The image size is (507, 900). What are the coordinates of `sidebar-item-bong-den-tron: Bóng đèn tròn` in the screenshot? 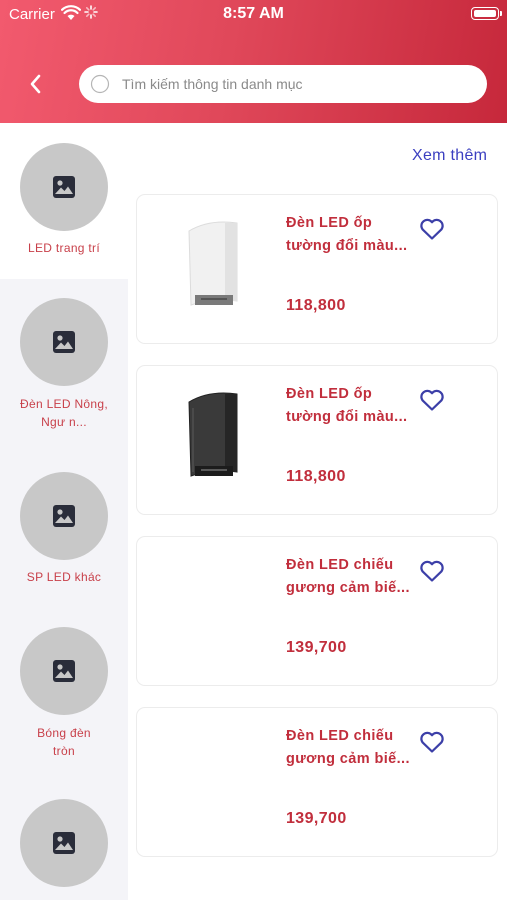 It's located at (64, 710).